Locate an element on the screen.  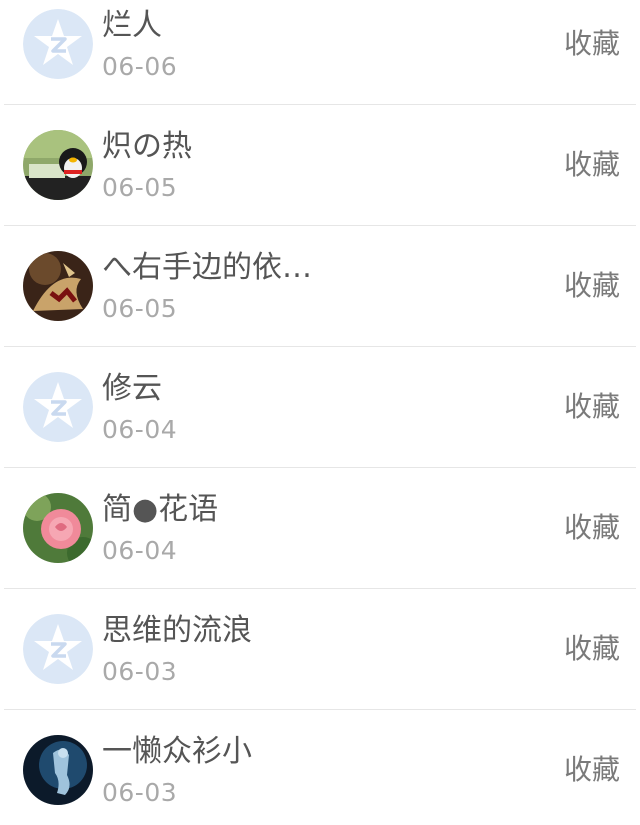
user-name: 修云 is located at coordinates (132, 388).